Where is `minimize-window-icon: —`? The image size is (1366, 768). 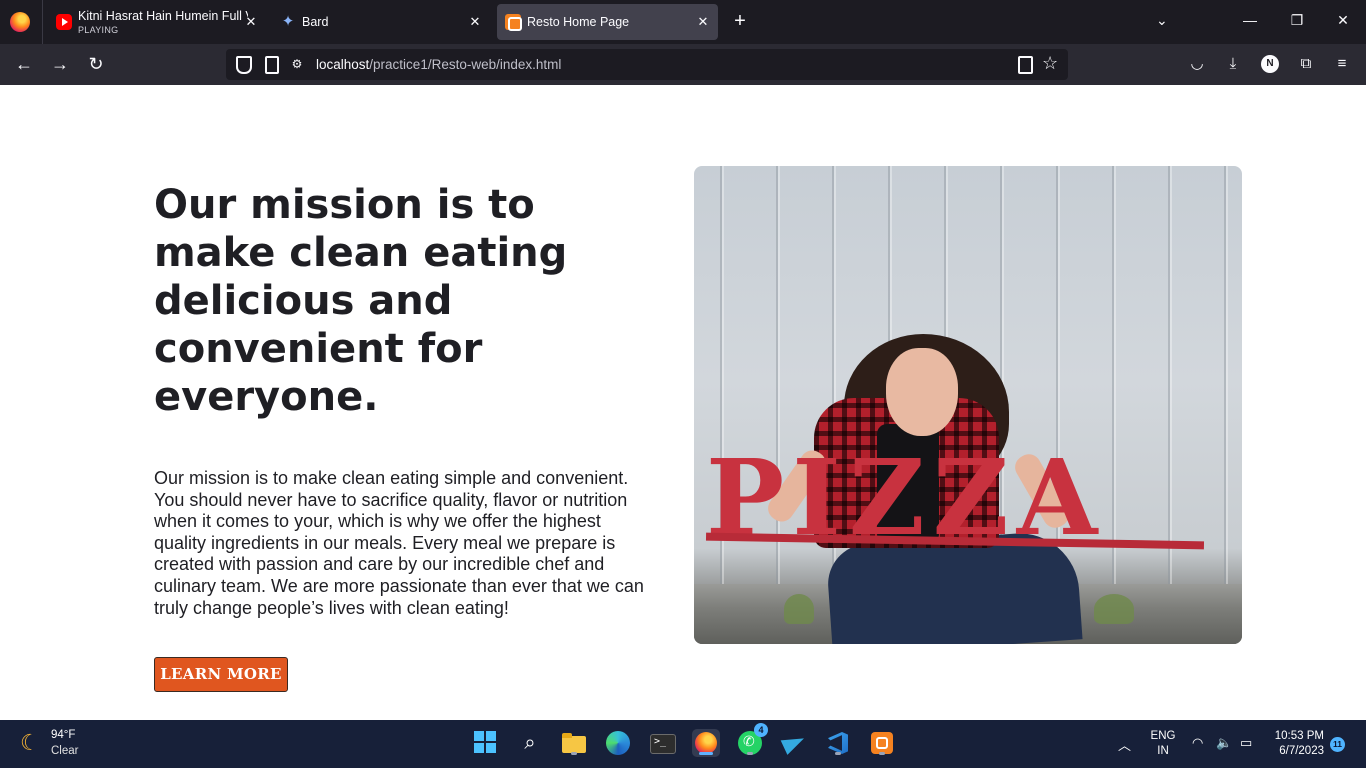
minimize-window-icon: — is located at coordinates (1250, 20).